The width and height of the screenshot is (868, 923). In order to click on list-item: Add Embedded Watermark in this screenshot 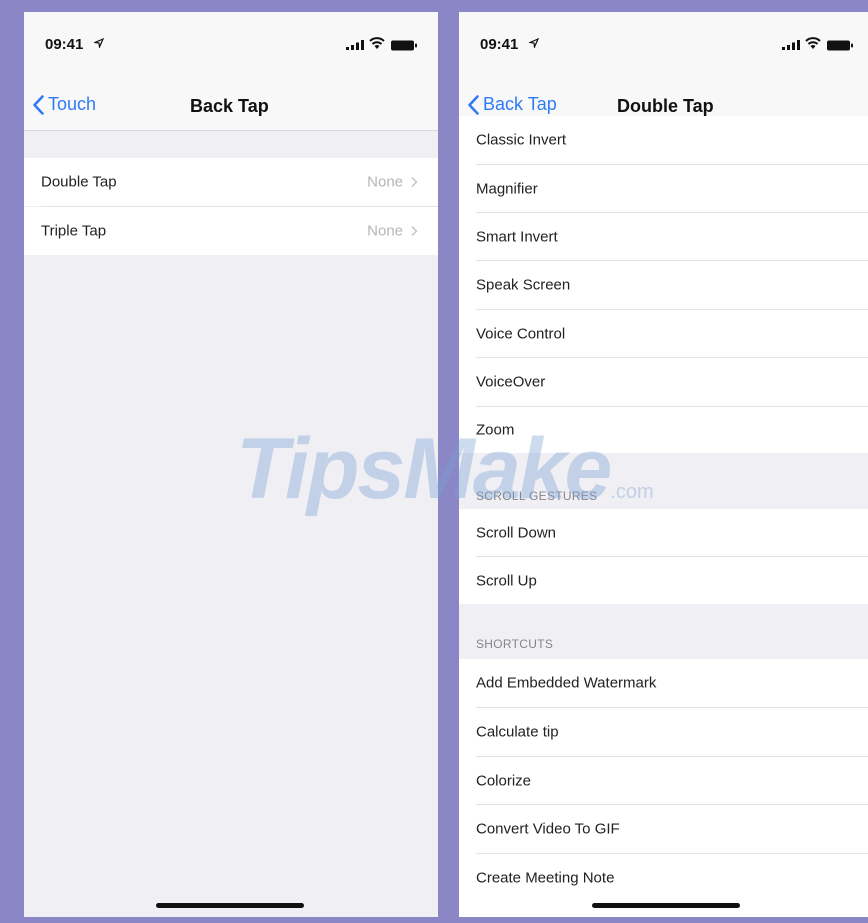, I will do `click(663, 683)`.